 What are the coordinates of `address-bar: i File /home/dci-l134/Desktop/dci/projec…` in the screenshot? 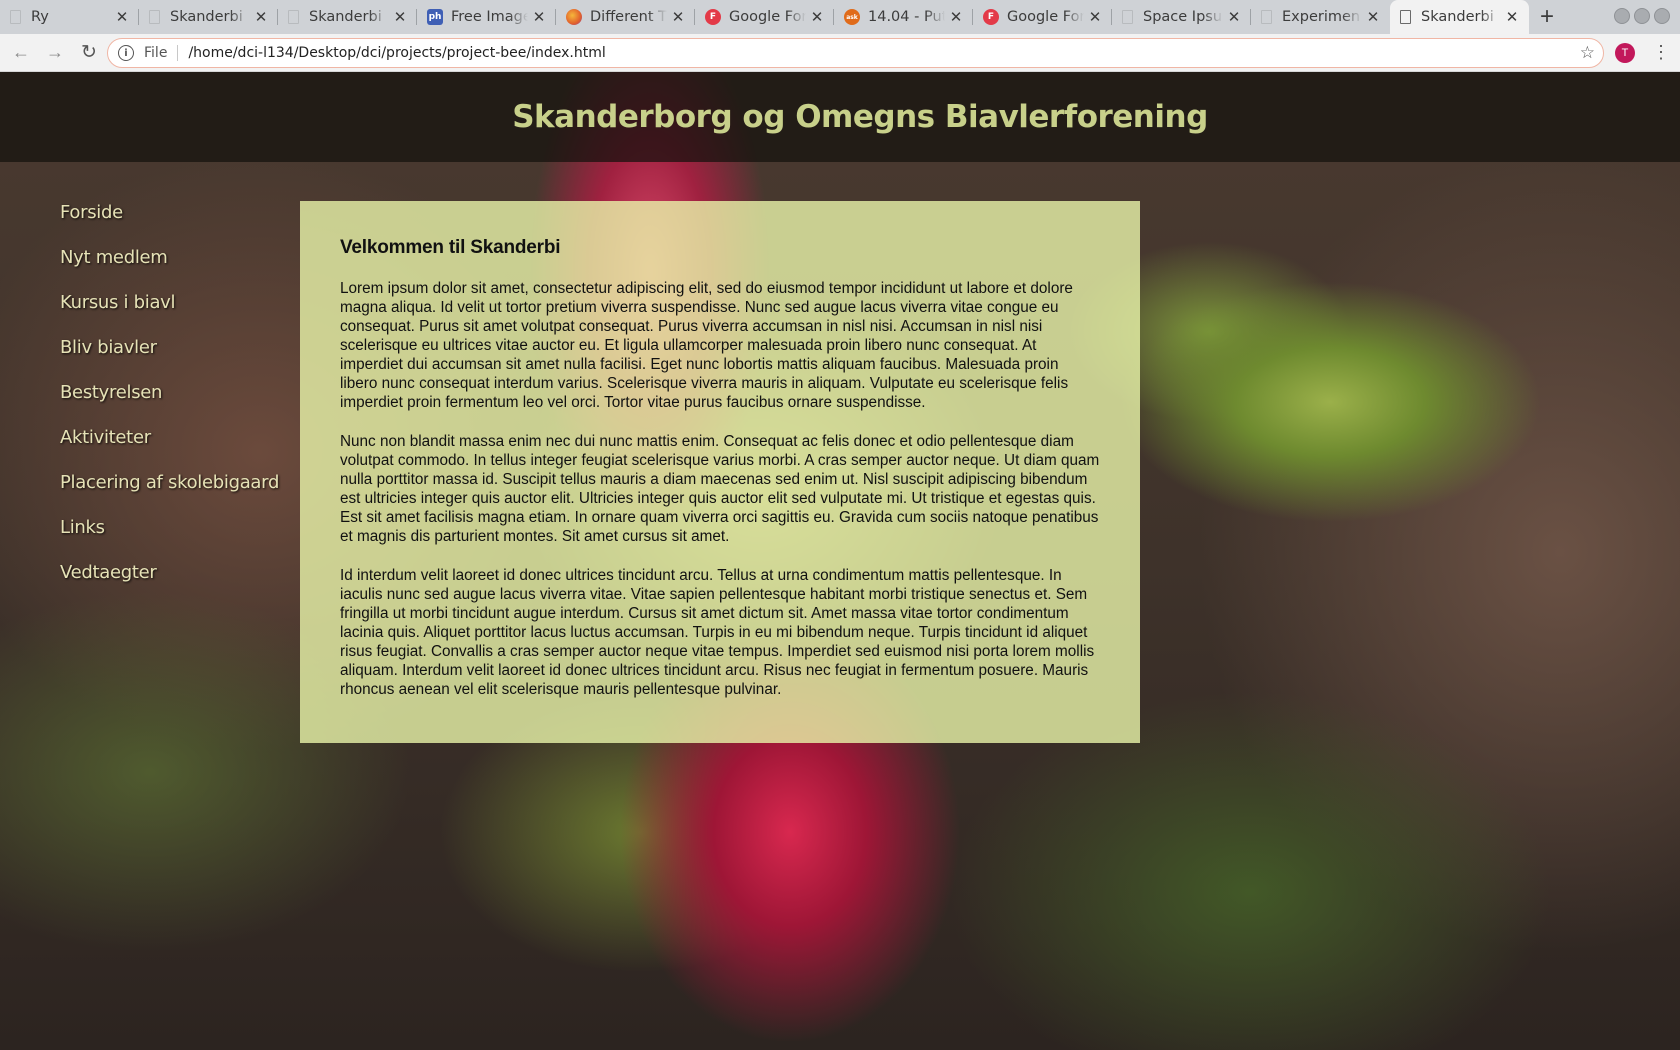 It's located at (855, 53).